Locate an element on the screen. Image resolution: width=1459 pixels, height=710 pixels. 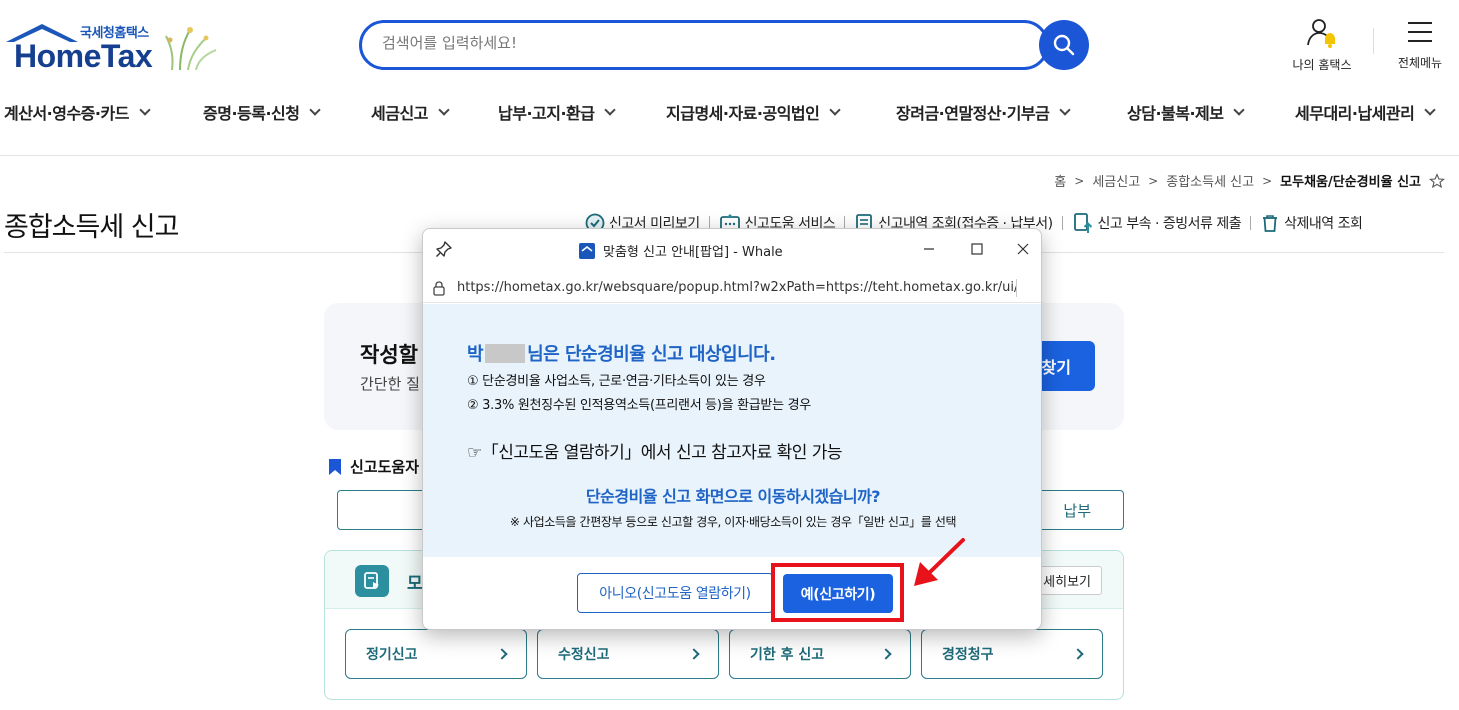
eligibility-message: 박 님은 단순경비율 신고 대상입니다. is located at coordinates (621, 353).